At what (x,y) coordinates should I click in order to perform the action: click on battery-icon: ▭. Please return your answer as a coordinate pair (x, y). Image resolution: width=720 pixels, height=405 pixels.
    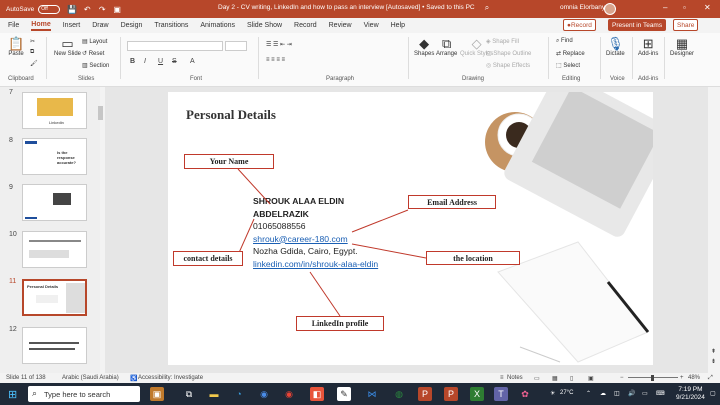
    Looking at the image, I should click on (645, 393).